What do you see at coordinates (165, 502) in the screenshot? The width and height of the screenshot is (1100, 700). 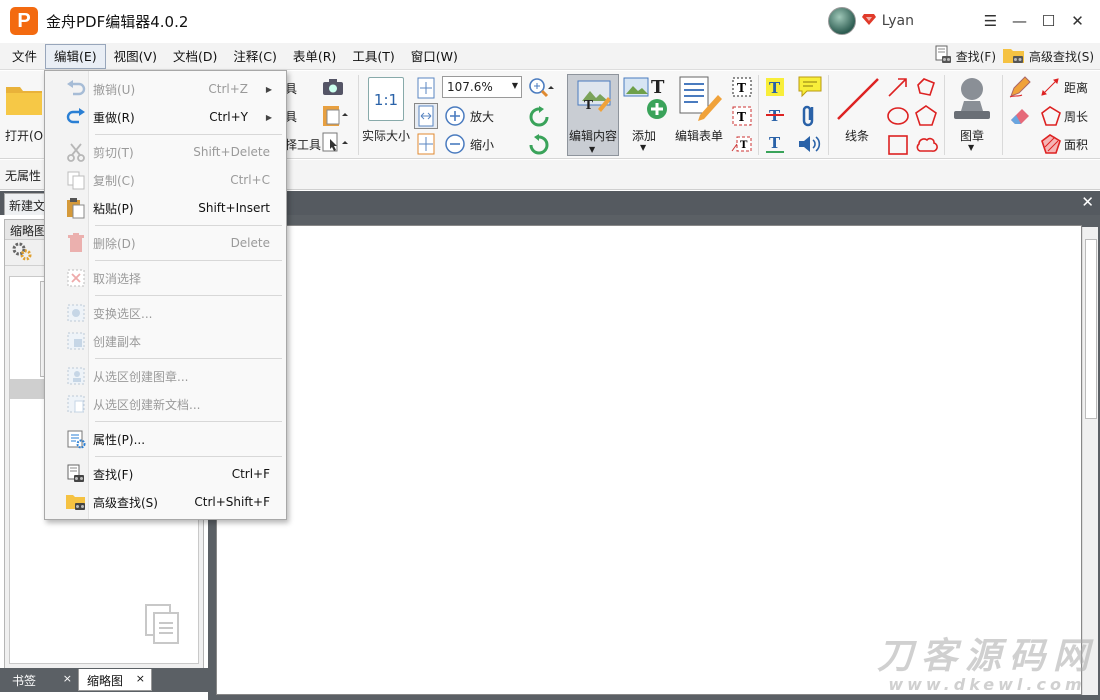 I see `menu-item-advanced-find: 高级查找(S) Ctrl+Shift+F` at bounding box center [165, 502].